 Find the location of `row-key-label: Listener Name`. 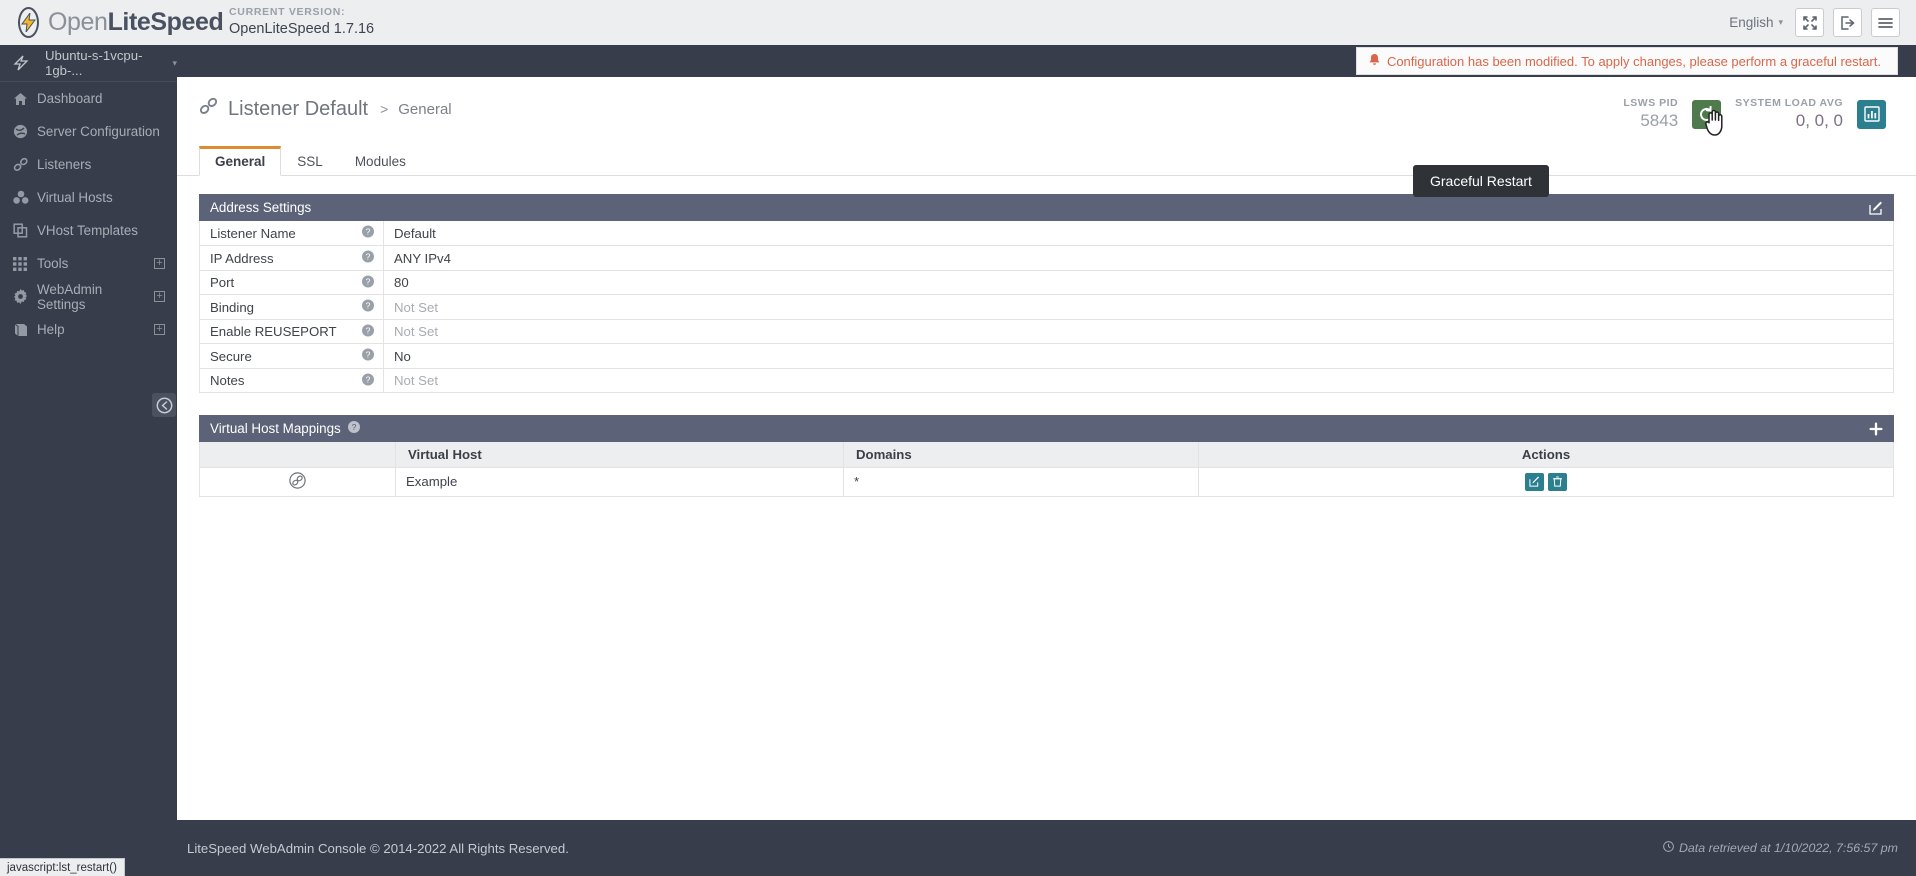

row-key-label: Listener Name is located at coordinates (253, 233).